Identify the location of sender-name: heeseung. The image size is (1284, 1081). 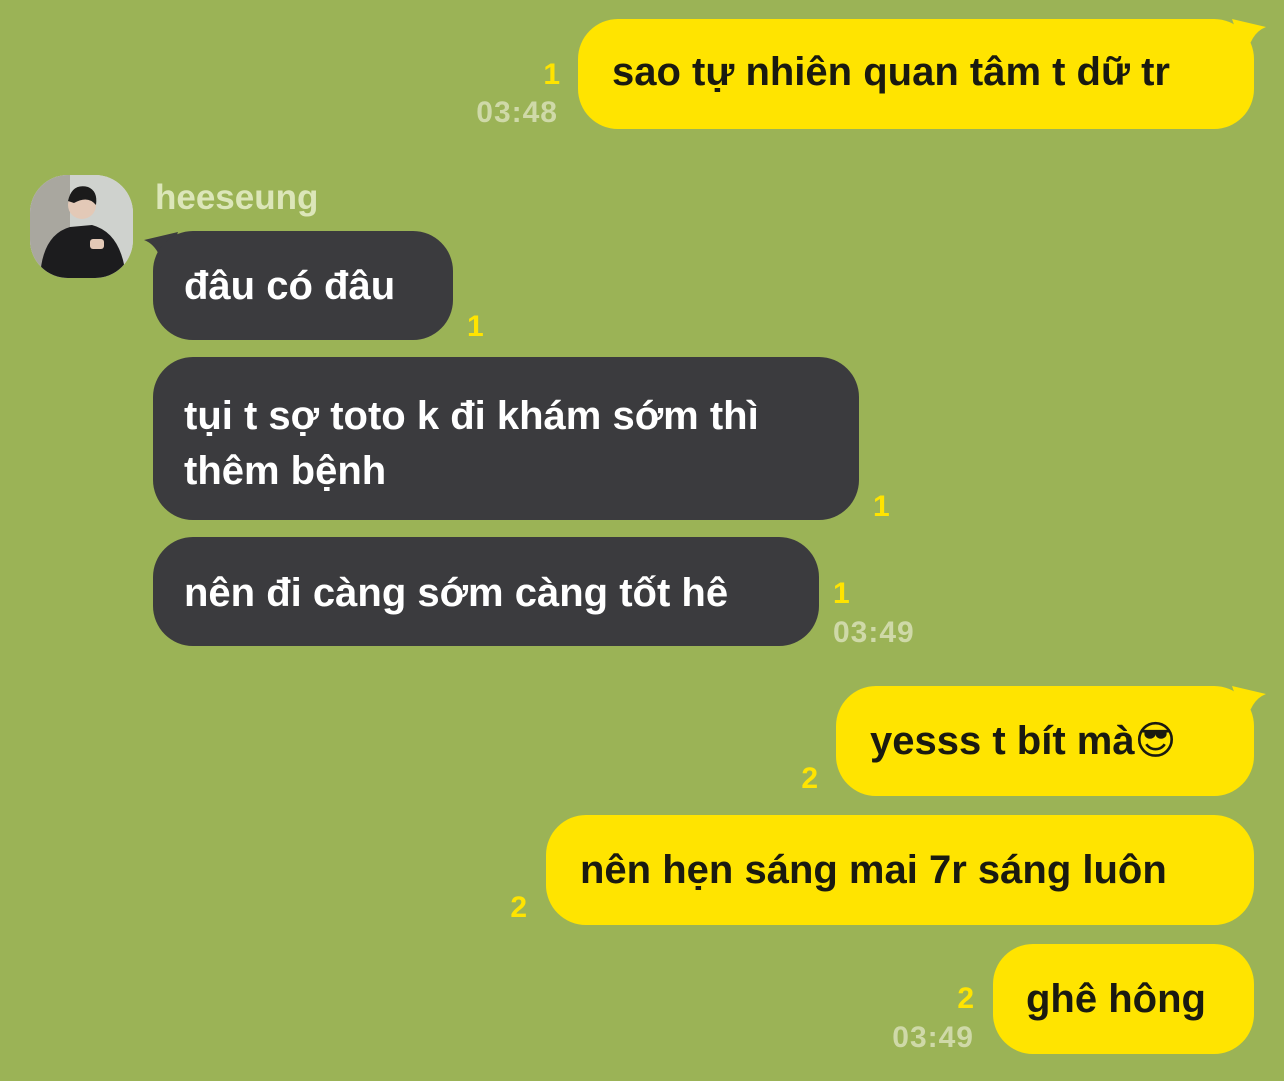
(237, 197).